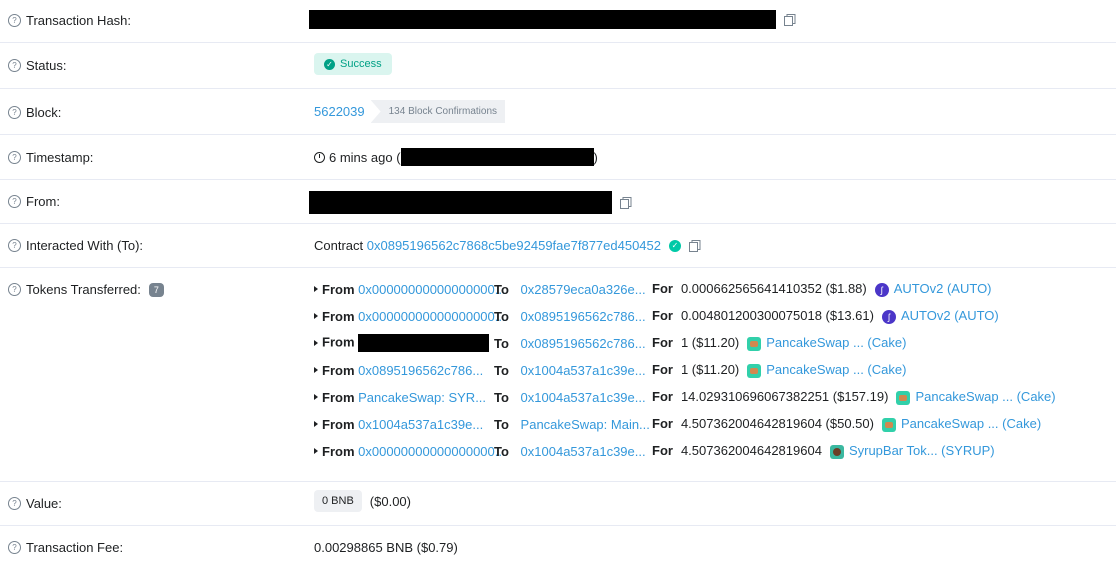 The width and height of the screenshot is (1116, 564). I want to click on timestamp-value: 6 mins ago ( ), so click(456, 157).